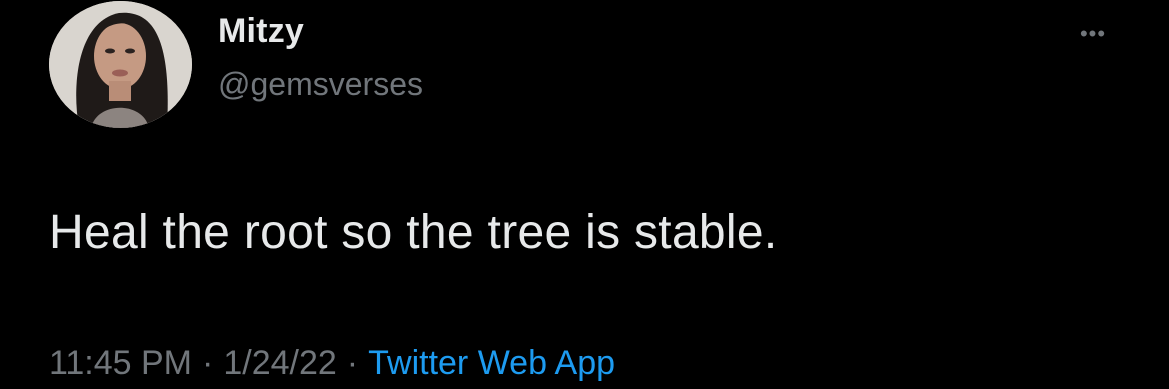 The image size is (1169, 389). What do you see at coordinates (279, 363) in the screenshot?
I see `tweet-date: 1/24/22` at bounding box center [279, 363].